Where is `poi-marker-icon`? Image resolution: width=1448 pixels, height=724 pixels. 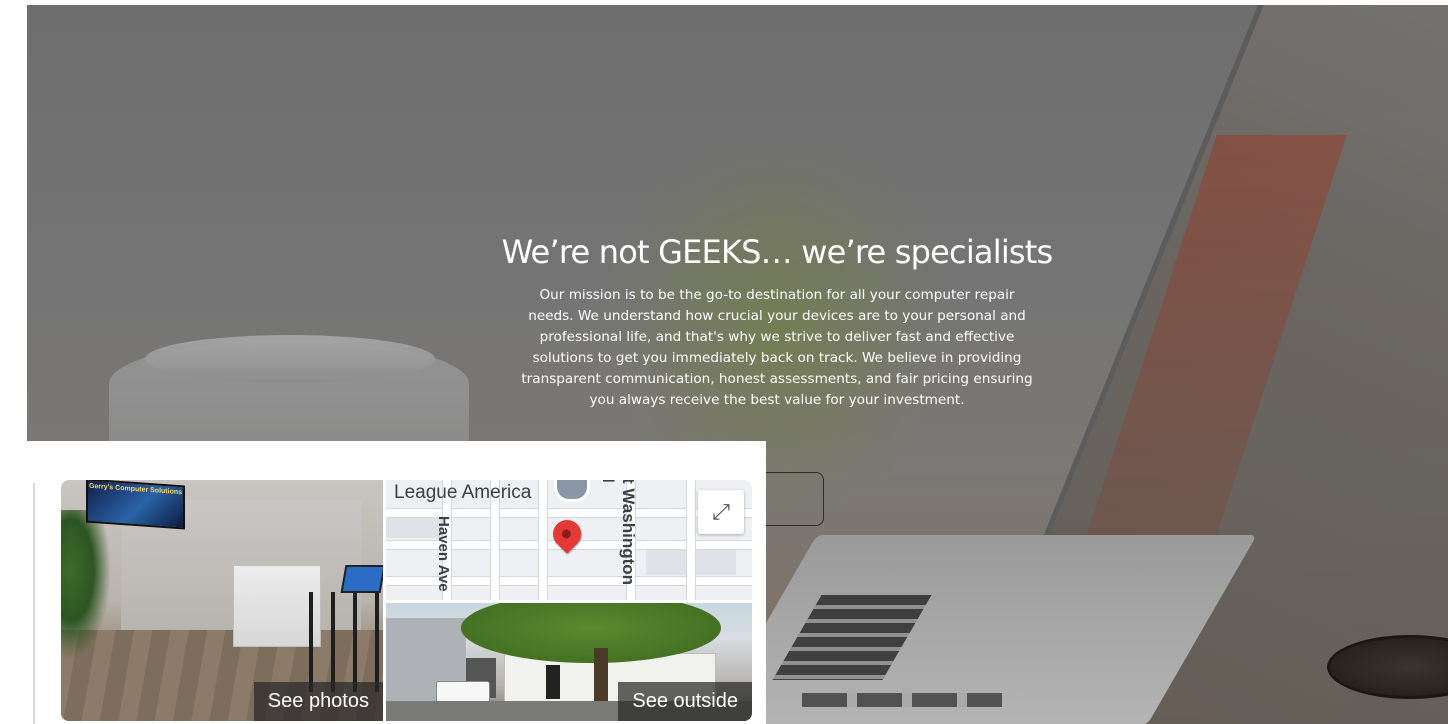 poi-marker-icon is located at coordinates (572, 491).